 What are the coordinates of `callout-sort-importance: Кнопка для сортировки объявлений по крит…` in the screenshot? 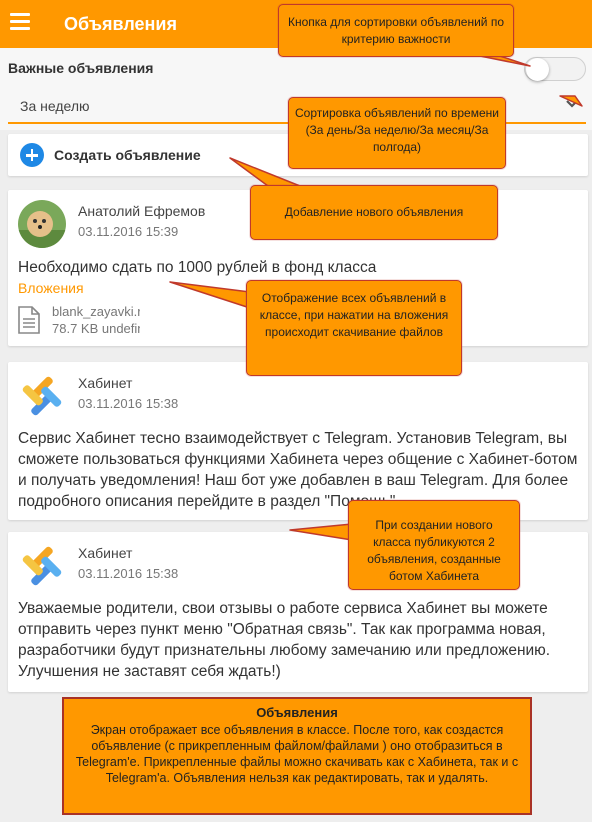 It's located at (396, 30).